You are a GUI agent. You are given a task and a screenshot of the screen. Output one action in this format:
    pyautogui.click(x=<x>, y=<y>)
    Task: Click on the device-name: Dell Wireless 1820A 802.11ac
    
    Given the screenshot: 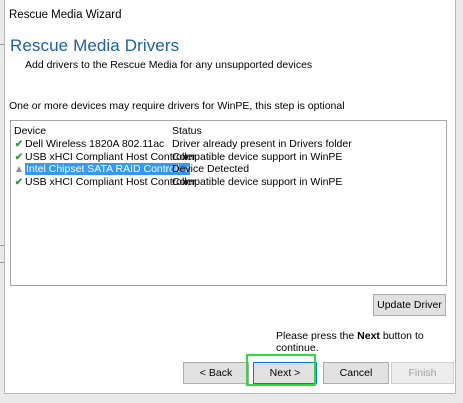 What is the action you would take?
    pyautogui.click(x=95, y=144)
    